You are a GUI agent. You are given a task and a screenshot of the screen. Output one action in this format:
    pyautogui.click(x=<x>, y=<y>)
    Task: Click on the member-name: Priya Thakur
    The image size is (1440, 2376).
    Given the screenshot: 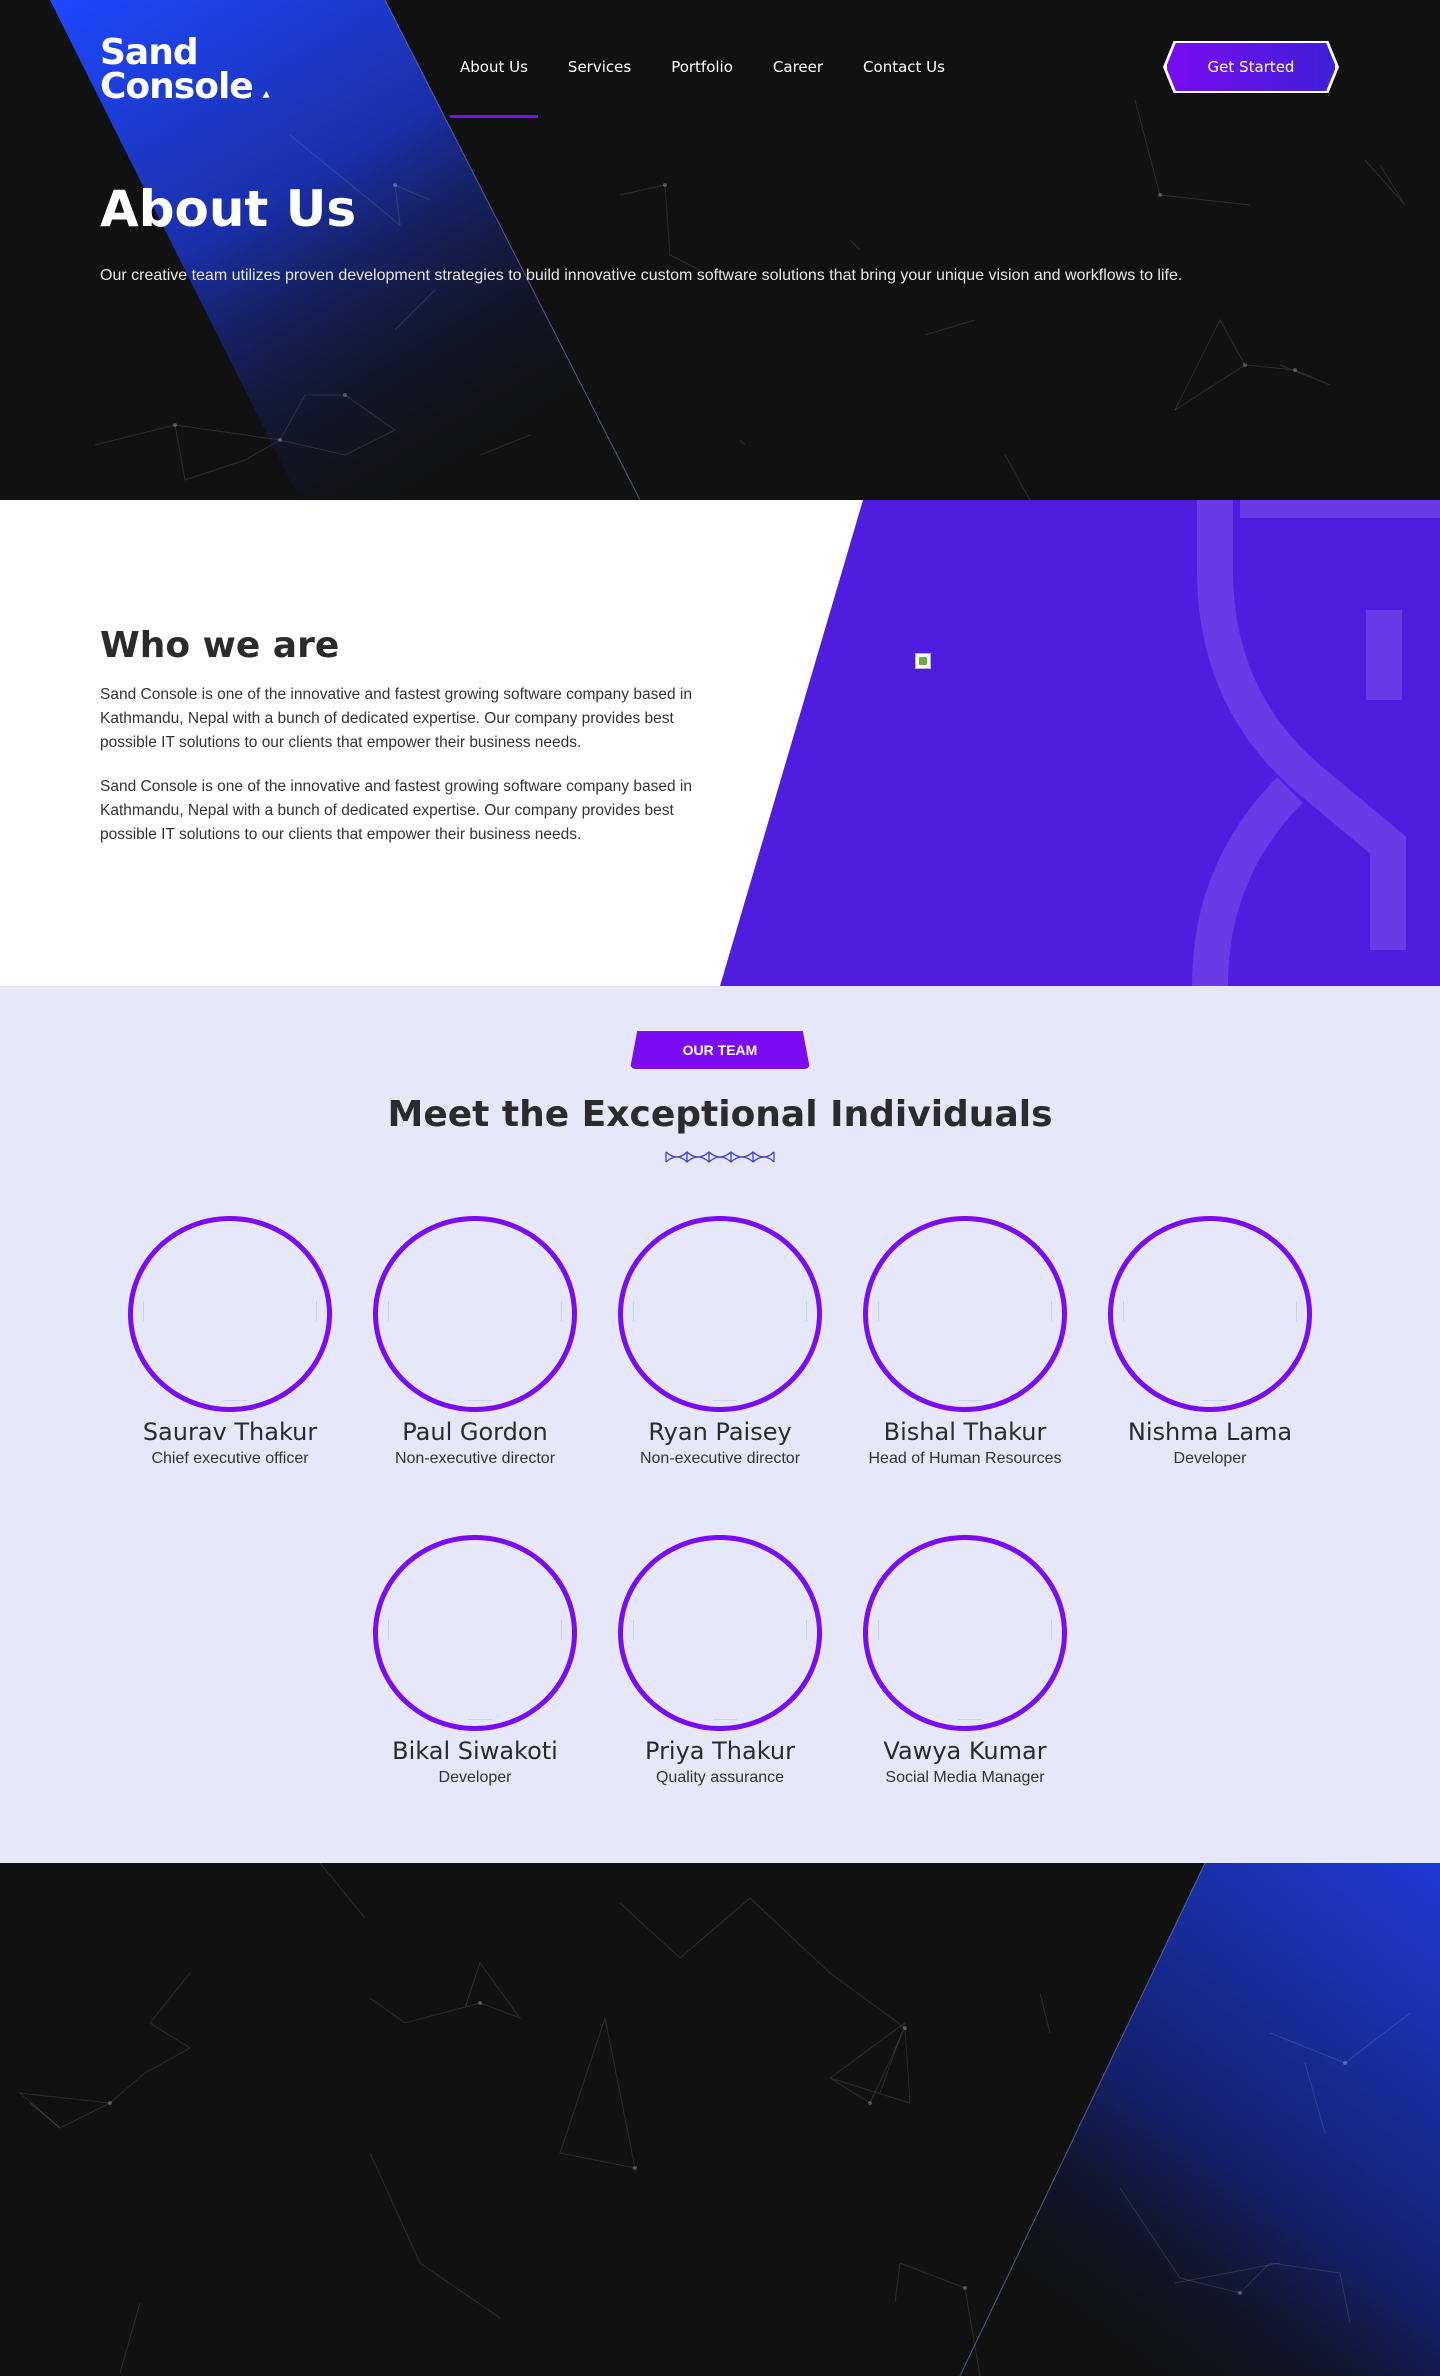 What is the action you would take?
    pyautogui.click(x=720, y=1751)
    